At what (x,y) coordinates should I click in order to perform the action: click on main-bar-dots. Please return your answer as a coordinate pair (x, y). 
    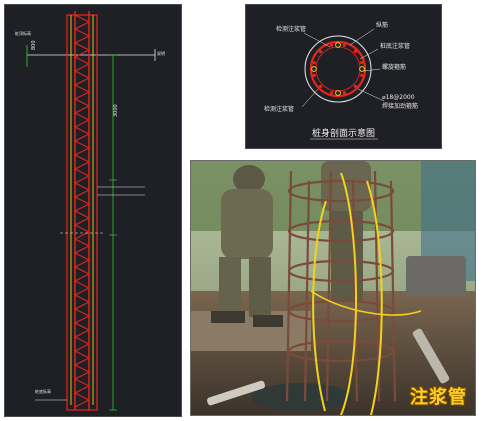
    Looking at the image, I should click on (338, 69).